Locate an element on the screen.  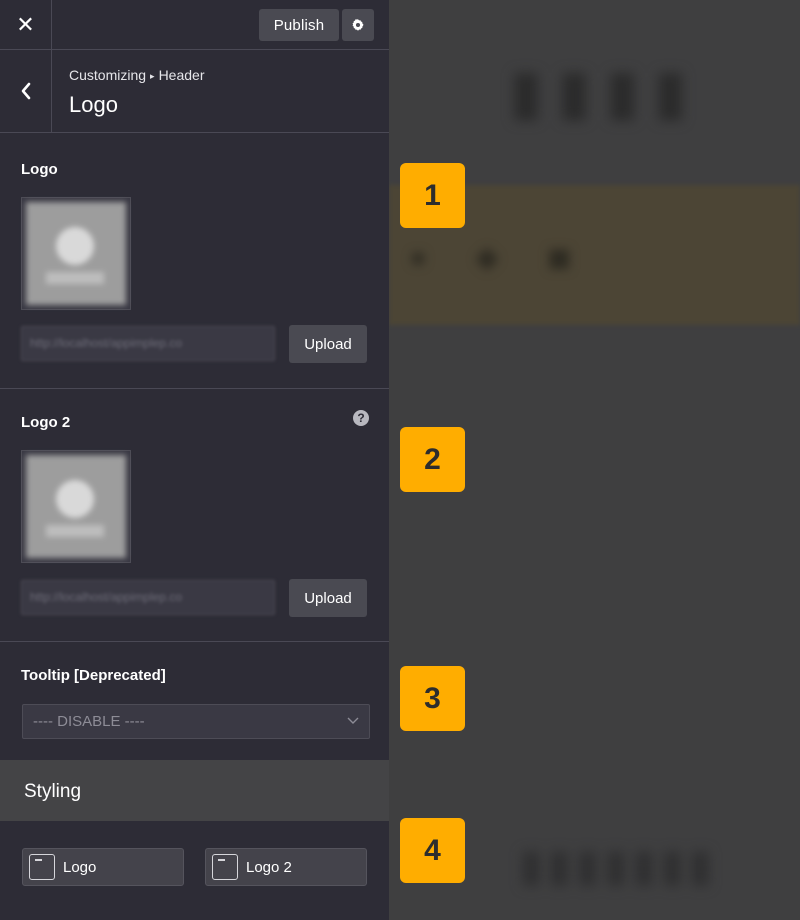
logo-upload-button: Upload is located at coordinates (328, 344).